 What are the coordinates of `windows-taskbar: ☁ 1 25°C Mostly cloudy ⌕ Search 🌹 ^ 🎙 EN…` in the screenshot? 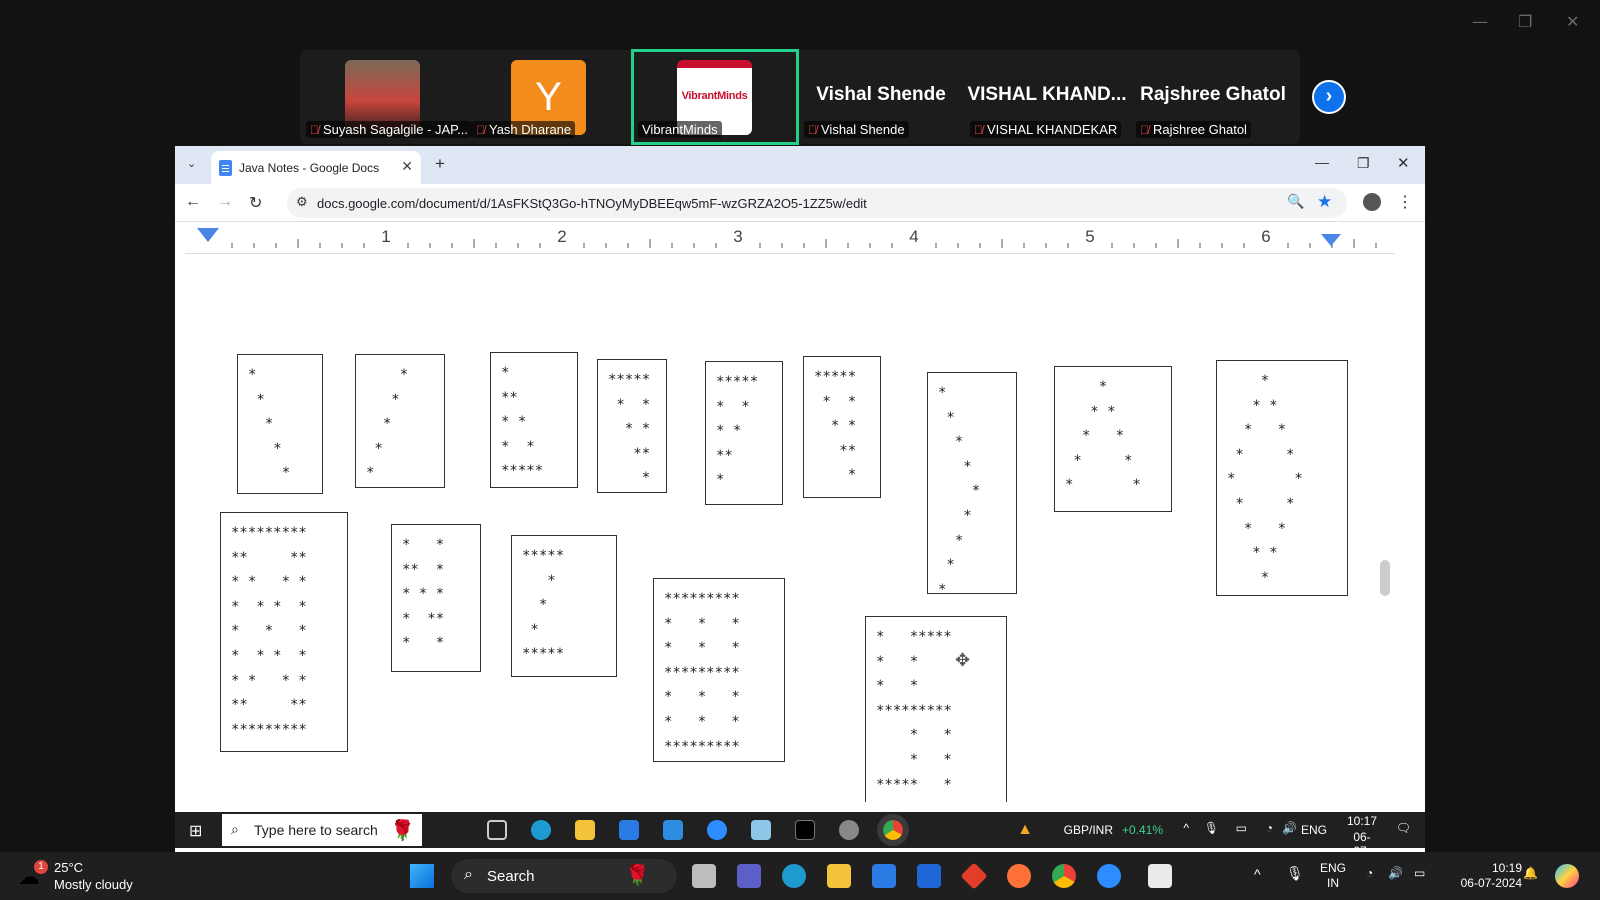 It's located at (800, 876).